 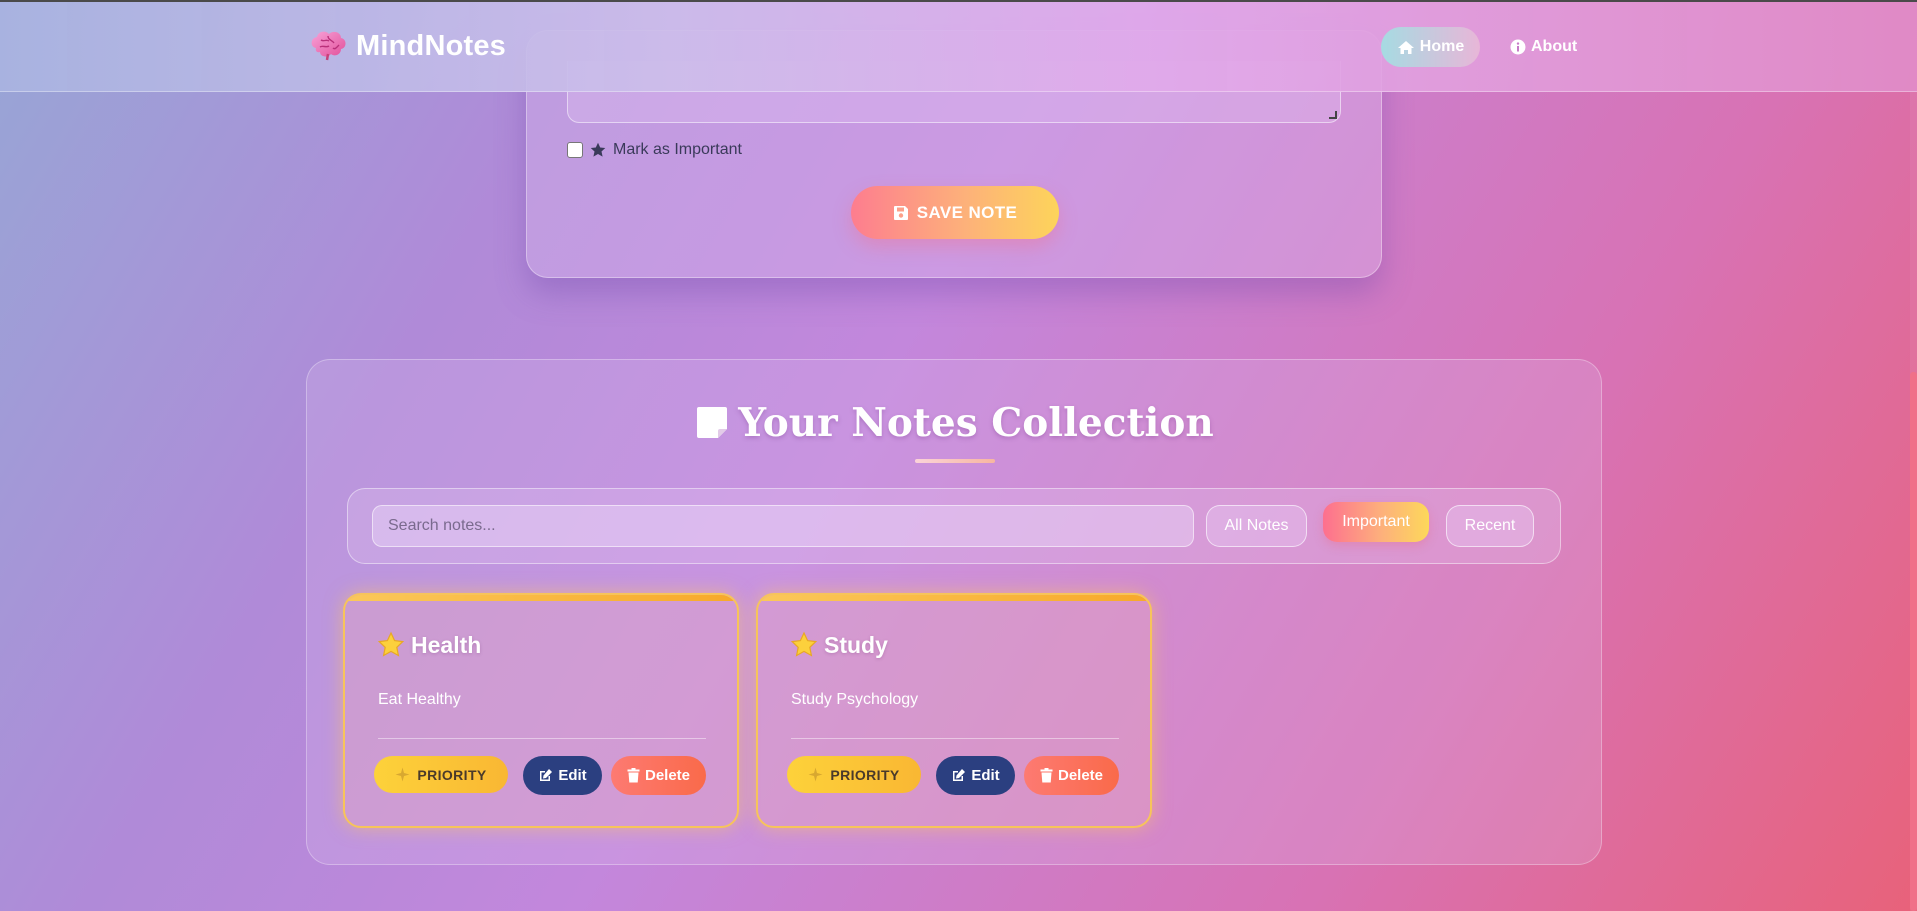 I want to click on nav-home-link: Home, so click(x=1430, y=47).